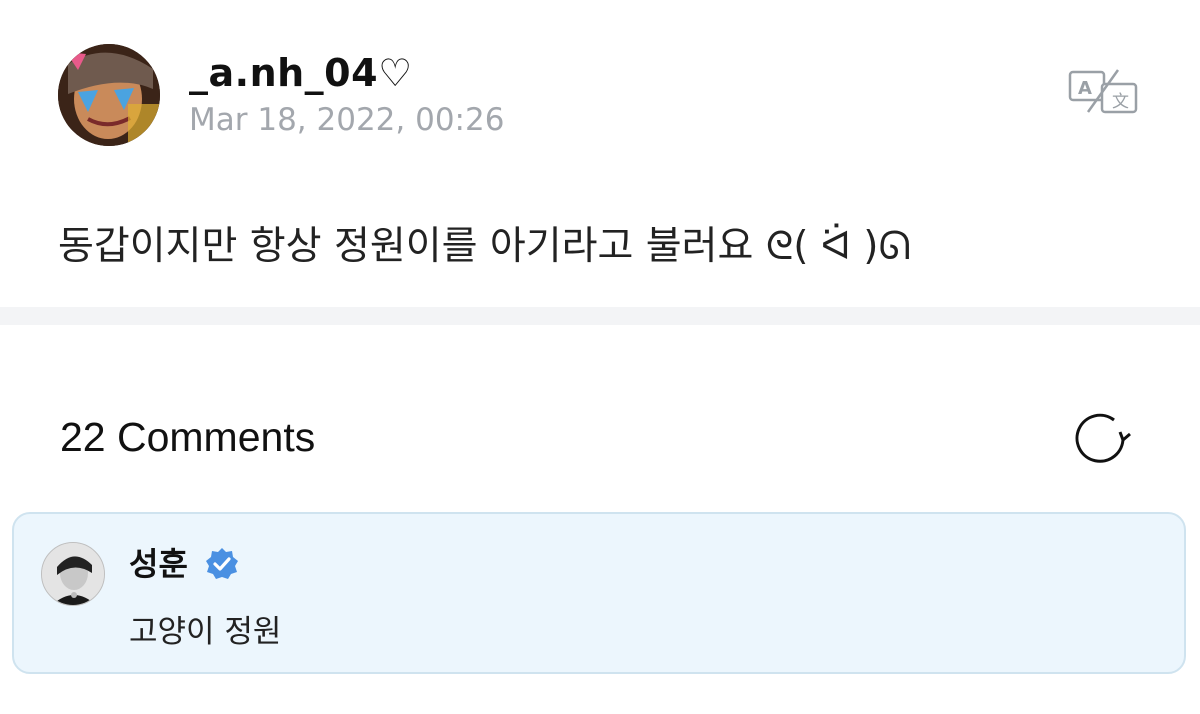 The width and height of the screenshot is (1200, 714). I want to click on translate-icon: A 文, so click(1103, 91).